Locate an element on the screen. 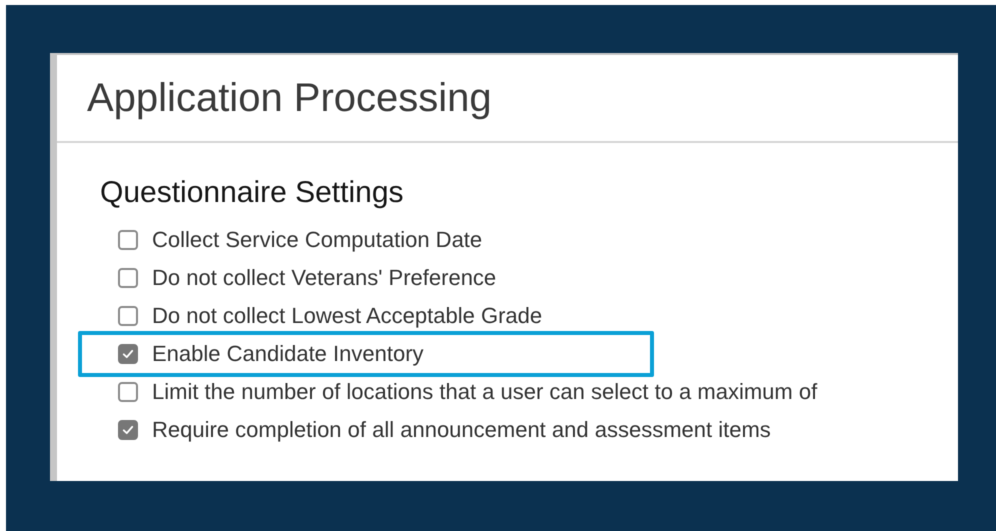  section-heading: Questionnaire Settings is located at coordinates (252, 193).